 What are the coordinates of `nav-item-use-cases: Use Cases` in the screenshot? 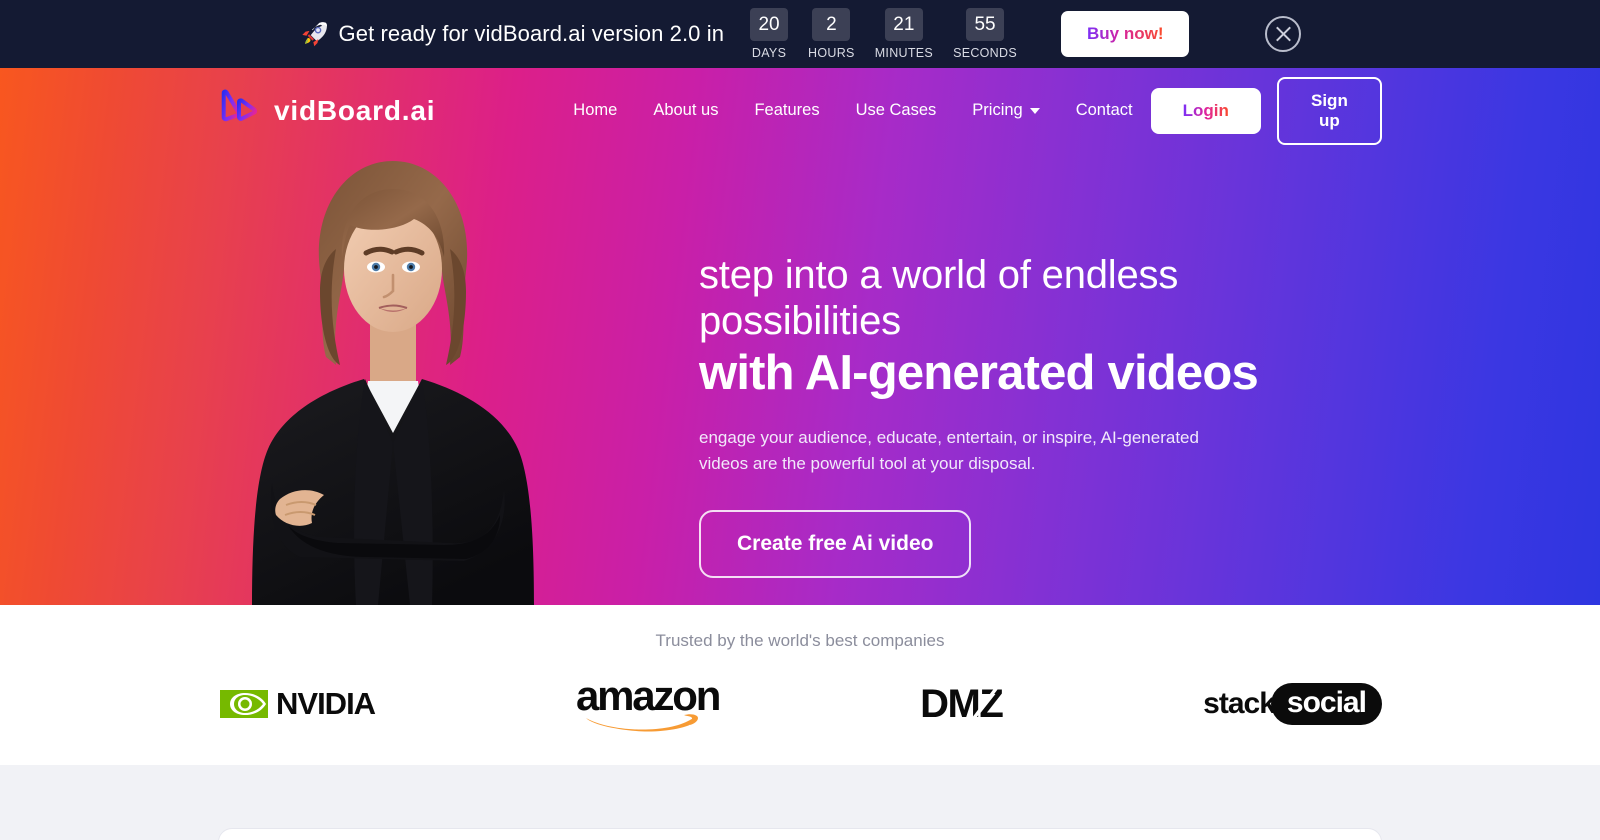 It's located at (896, 110).